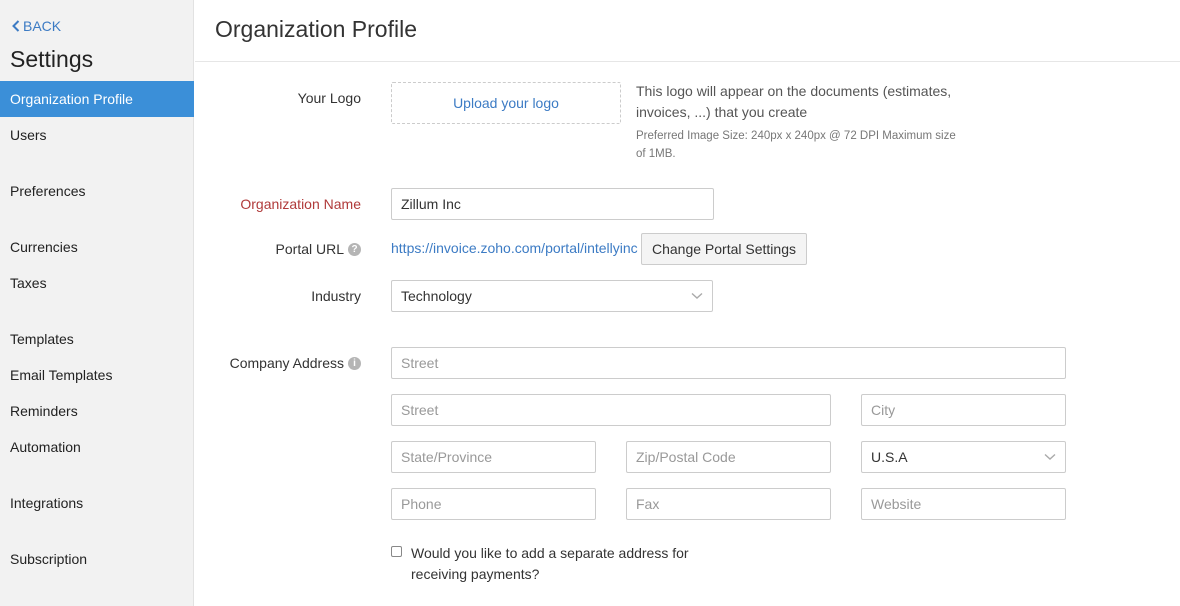 This screenshot has height=606, width=1180. Describe the element at coordinates (44, 247) in the screenshot. I see `sidebar-item-label: Currencies` at that location.